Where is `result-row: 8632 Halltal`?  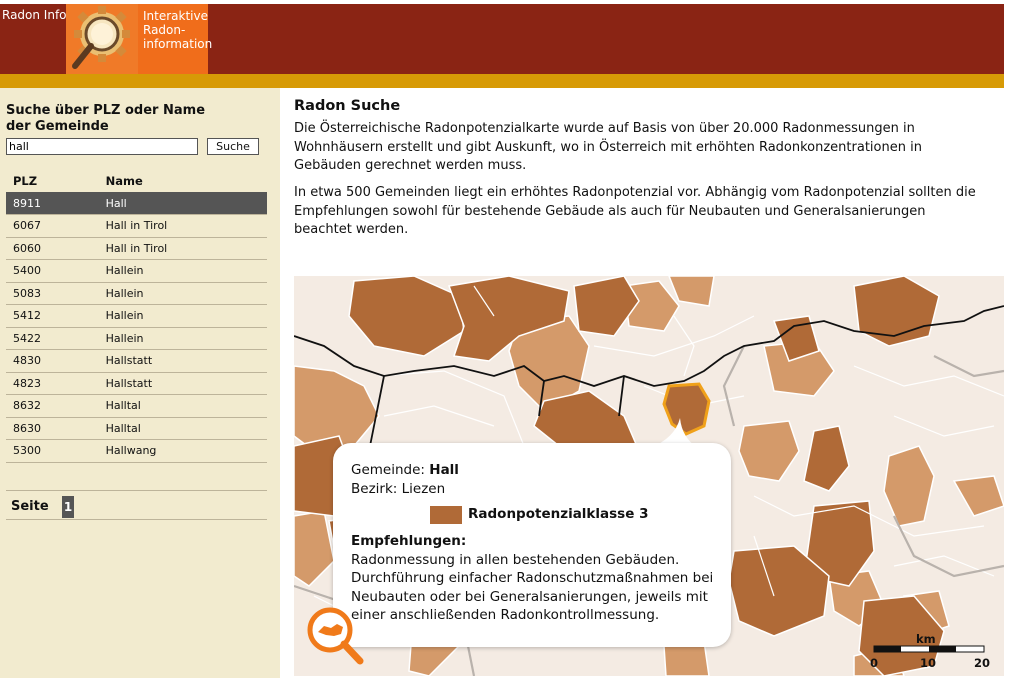
result-row: 8632 Halltal is located at coordinates (136, 406).